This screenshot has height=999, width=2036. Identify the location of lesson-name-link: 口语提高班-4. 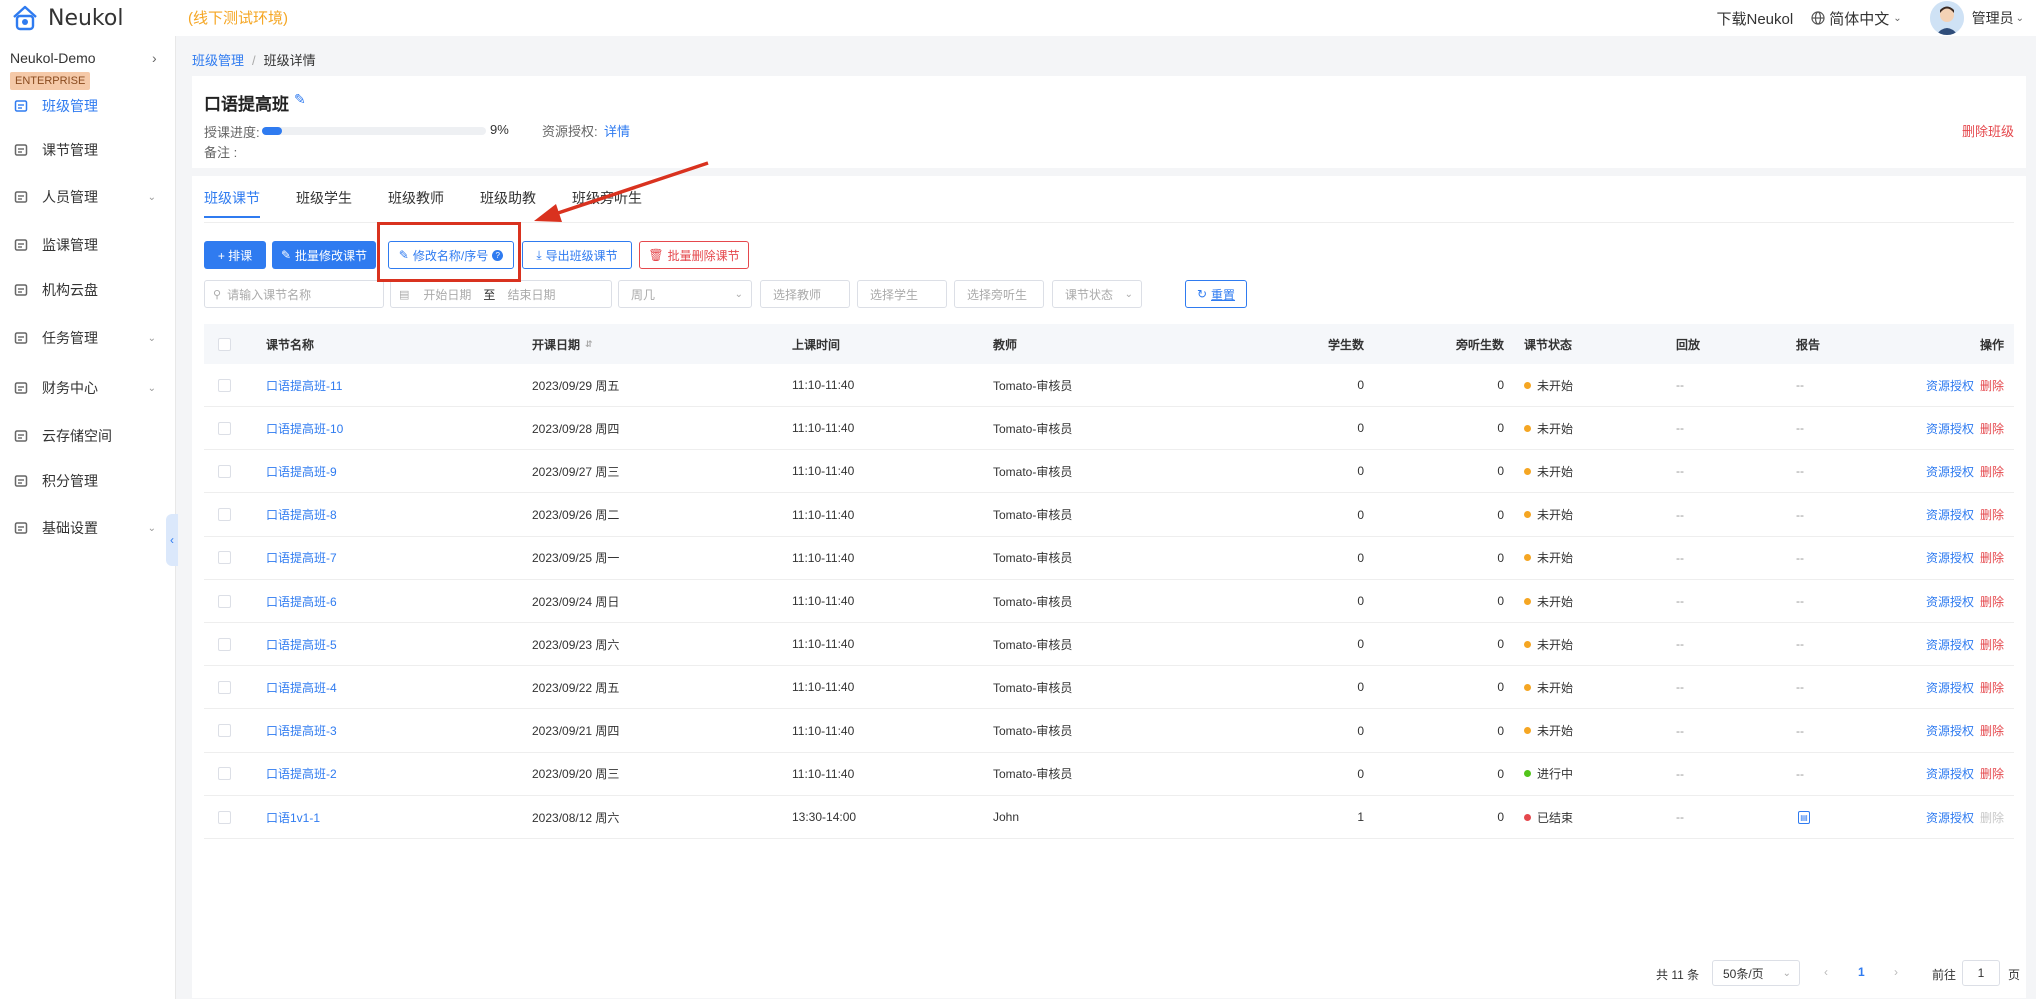
(301, 687).